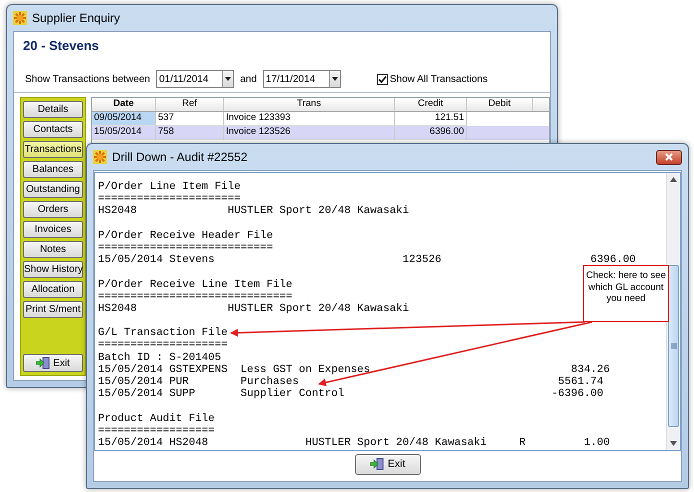 The width and height of the screenshot is (694, 492). I want to click on section-rule: ======================, so click(169, 199).